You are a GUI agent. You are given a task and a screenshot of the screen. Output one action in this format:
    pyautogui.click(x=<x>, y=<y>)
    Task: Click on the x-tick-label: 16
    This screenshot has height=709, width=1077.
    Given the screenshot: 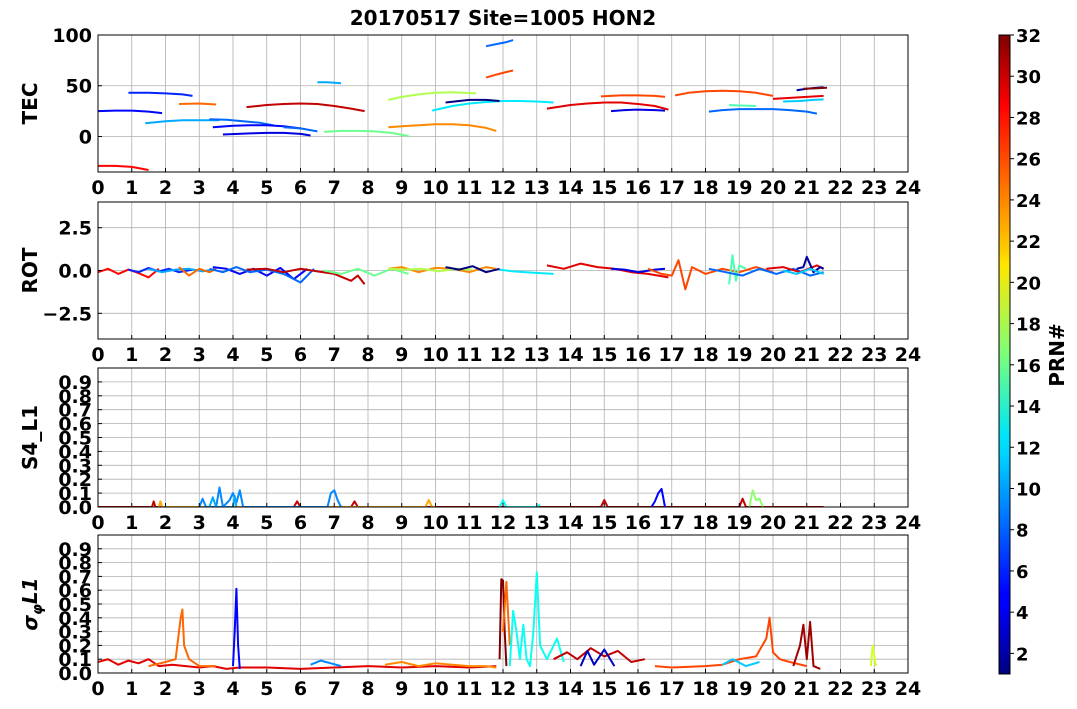 What is the action you would take?
    pyautogui.click(x=638, y=523)
    